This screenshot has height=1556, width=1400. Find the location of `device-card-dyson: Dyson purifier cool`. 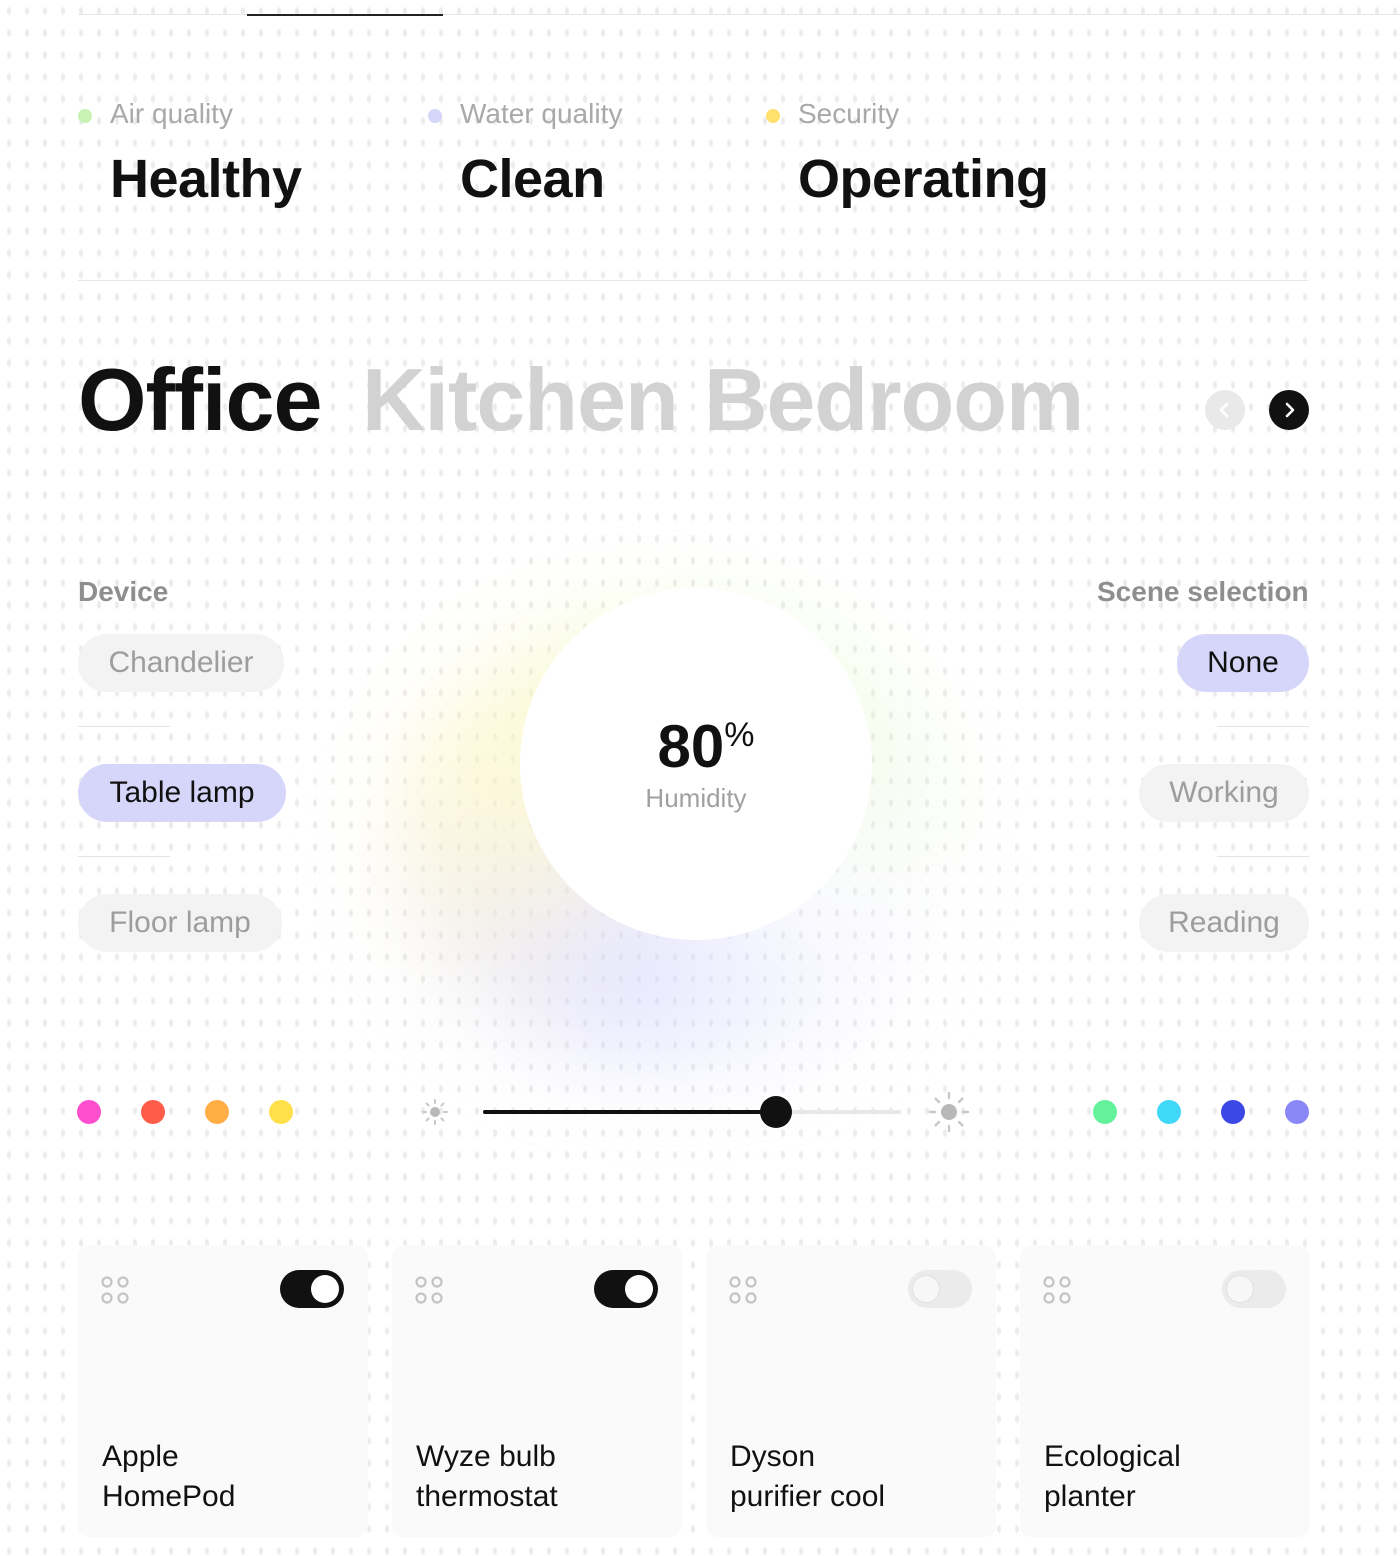

device-card-dyson: Dyson purifier cool is located at coordinates (851, 1391).